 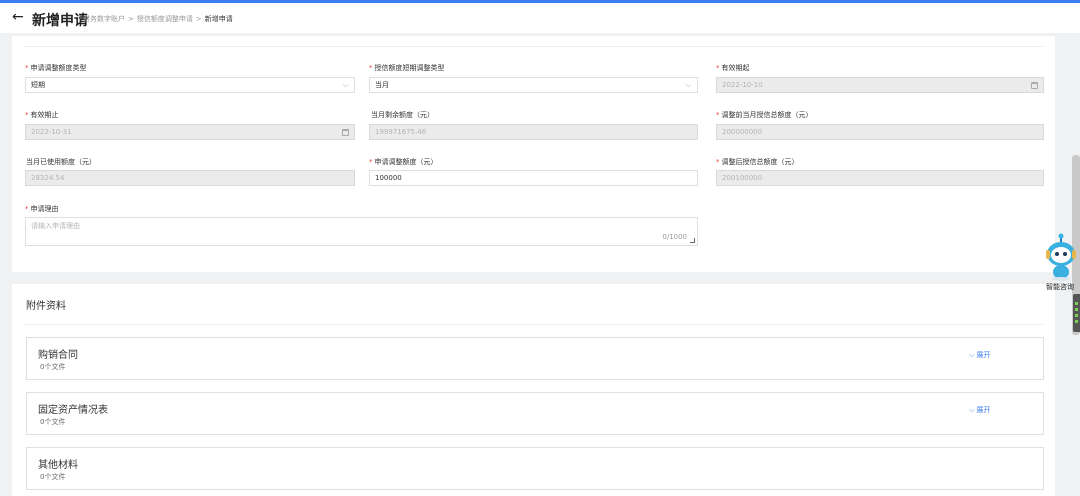 What do you see at coordinates (42, 209) in the screenshot?
I see `reason-label: * 申请理由` at bounding box center [42, 209].